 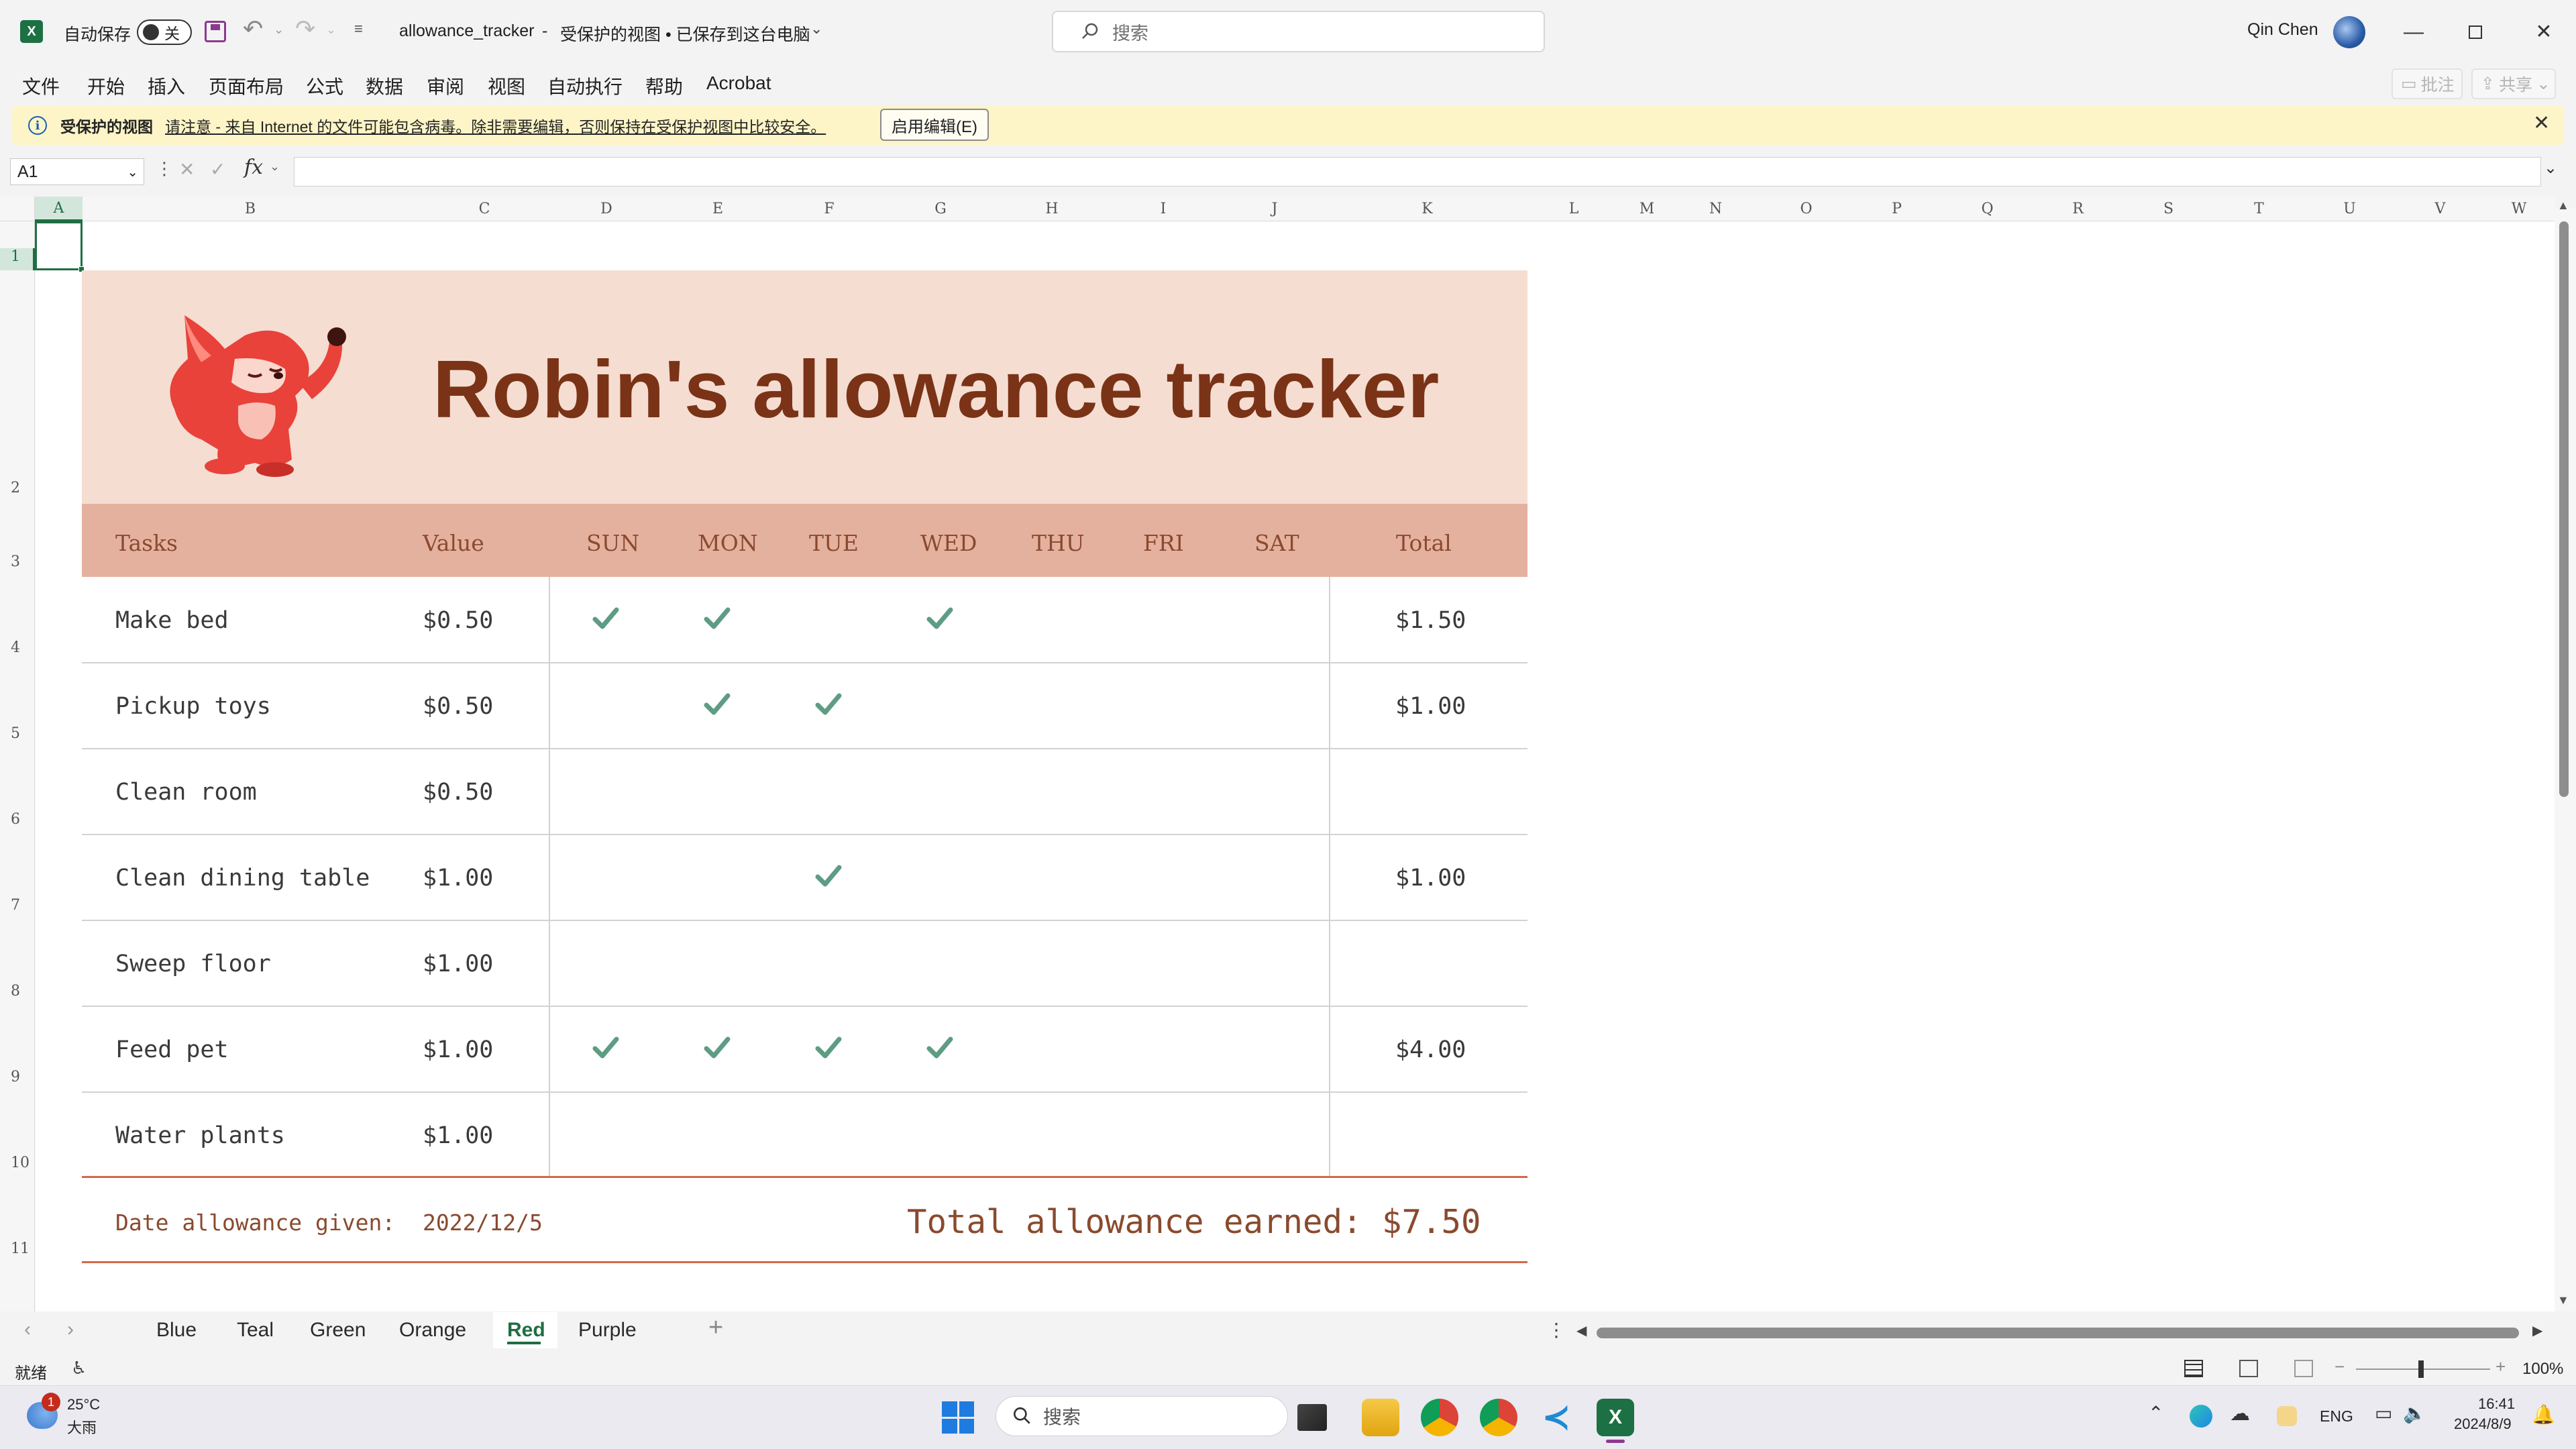 I want to click on col-header-w: W, so click(x=2519, y=209).